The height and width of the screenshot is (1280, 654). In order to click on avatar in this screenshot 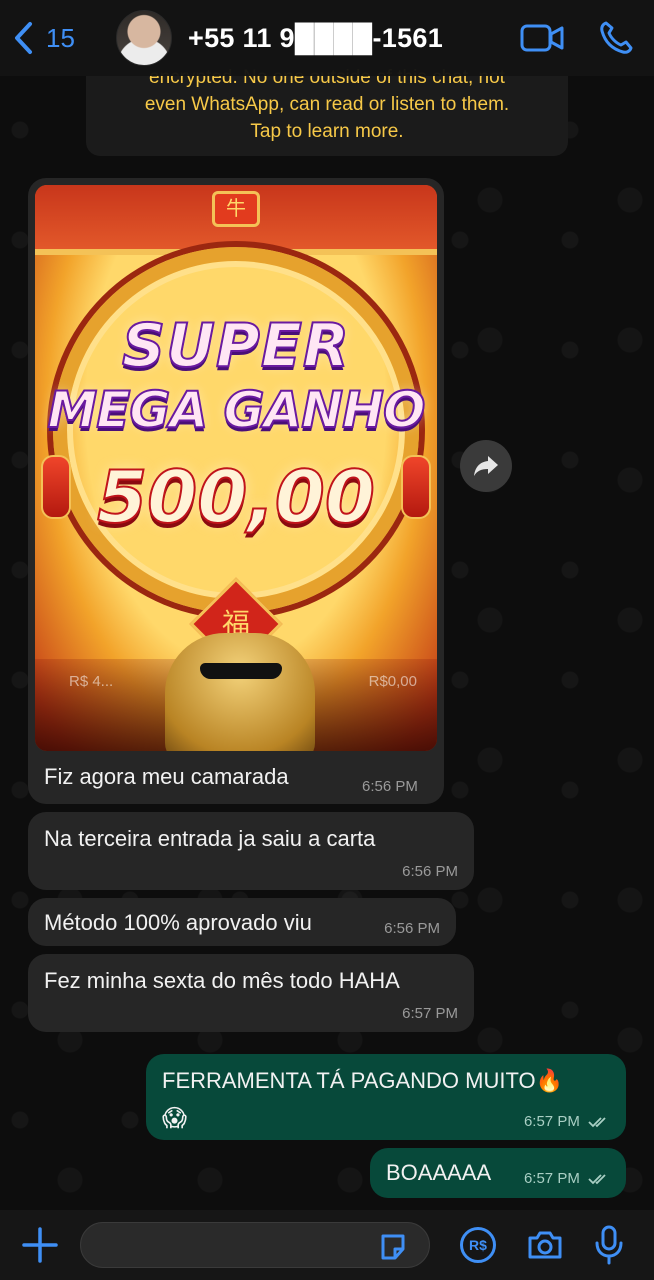, I will do `click(144, 38)`.